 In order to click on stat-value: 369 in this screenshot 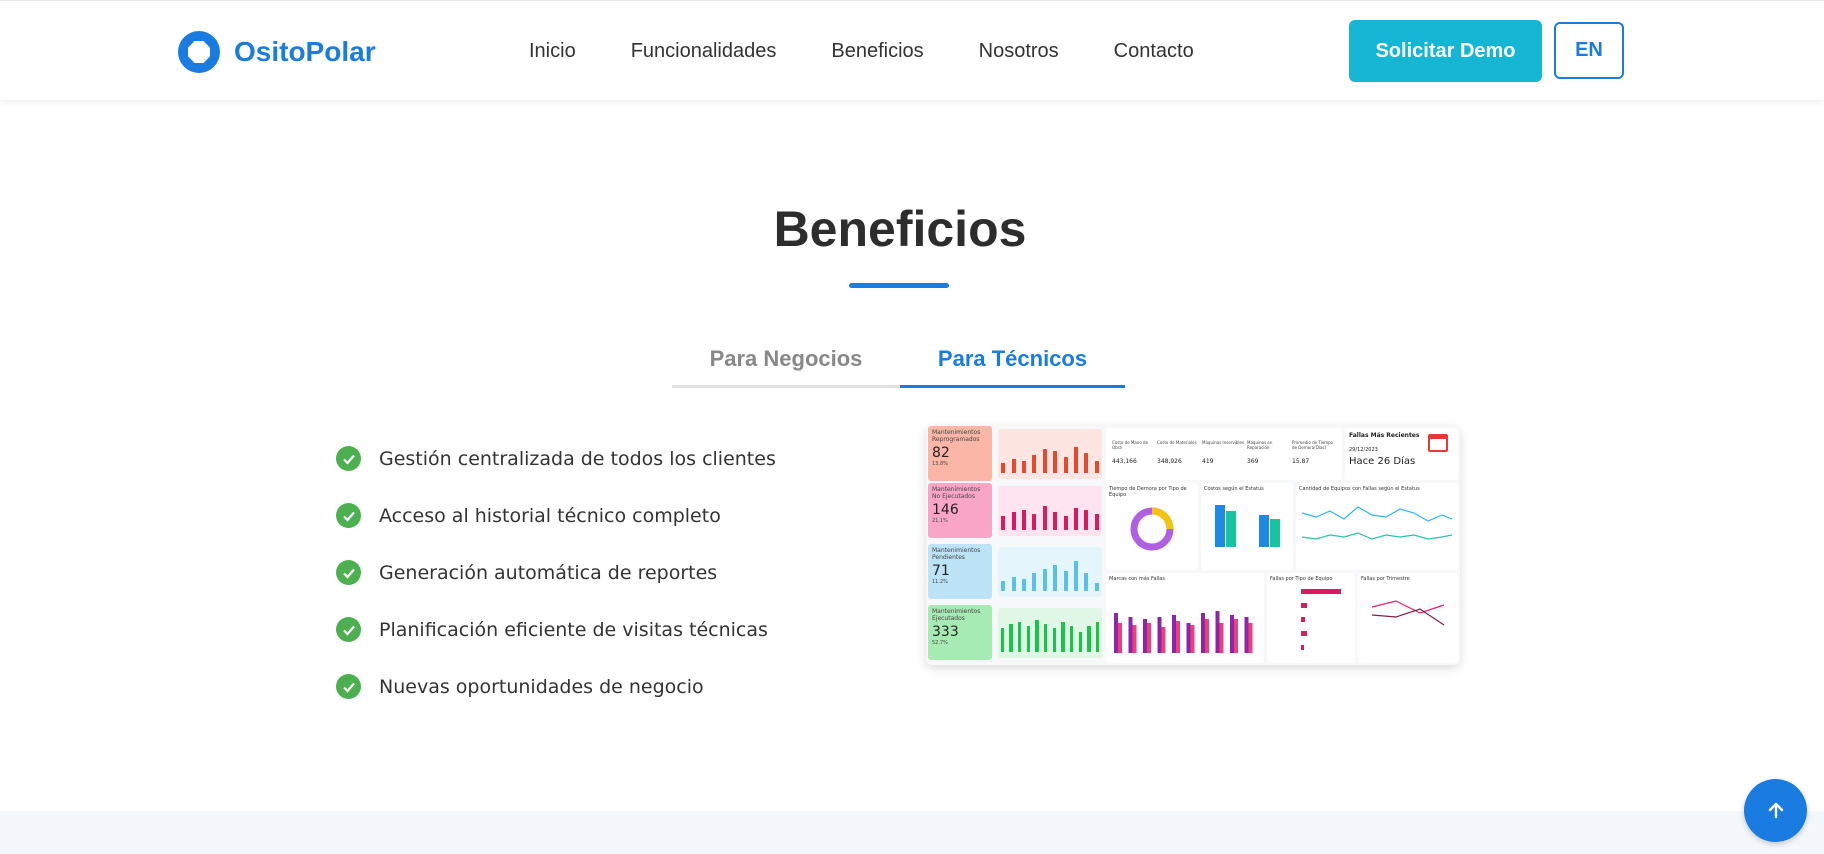, I will do `click(1253, 461)`.